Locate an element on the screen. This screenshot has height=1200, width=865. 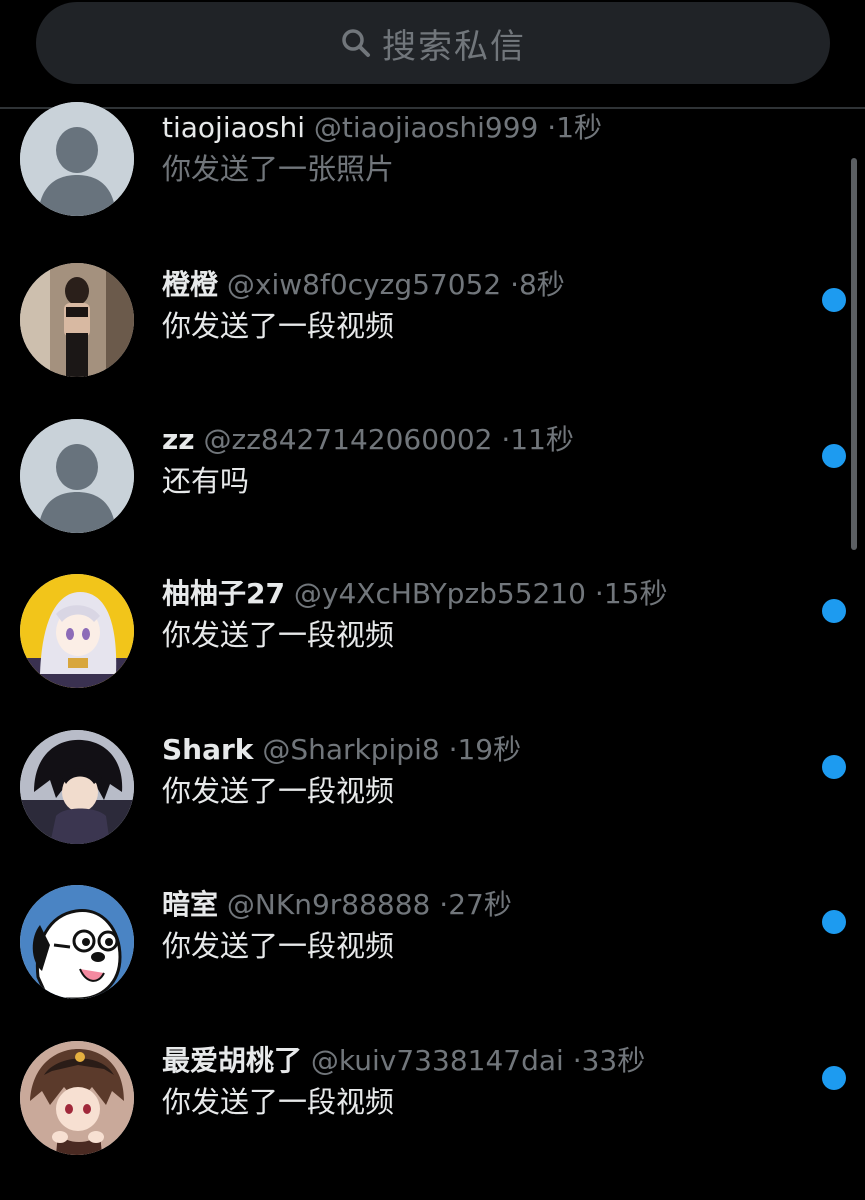
user-name: 暗室 is located at coordinates (190, 904).